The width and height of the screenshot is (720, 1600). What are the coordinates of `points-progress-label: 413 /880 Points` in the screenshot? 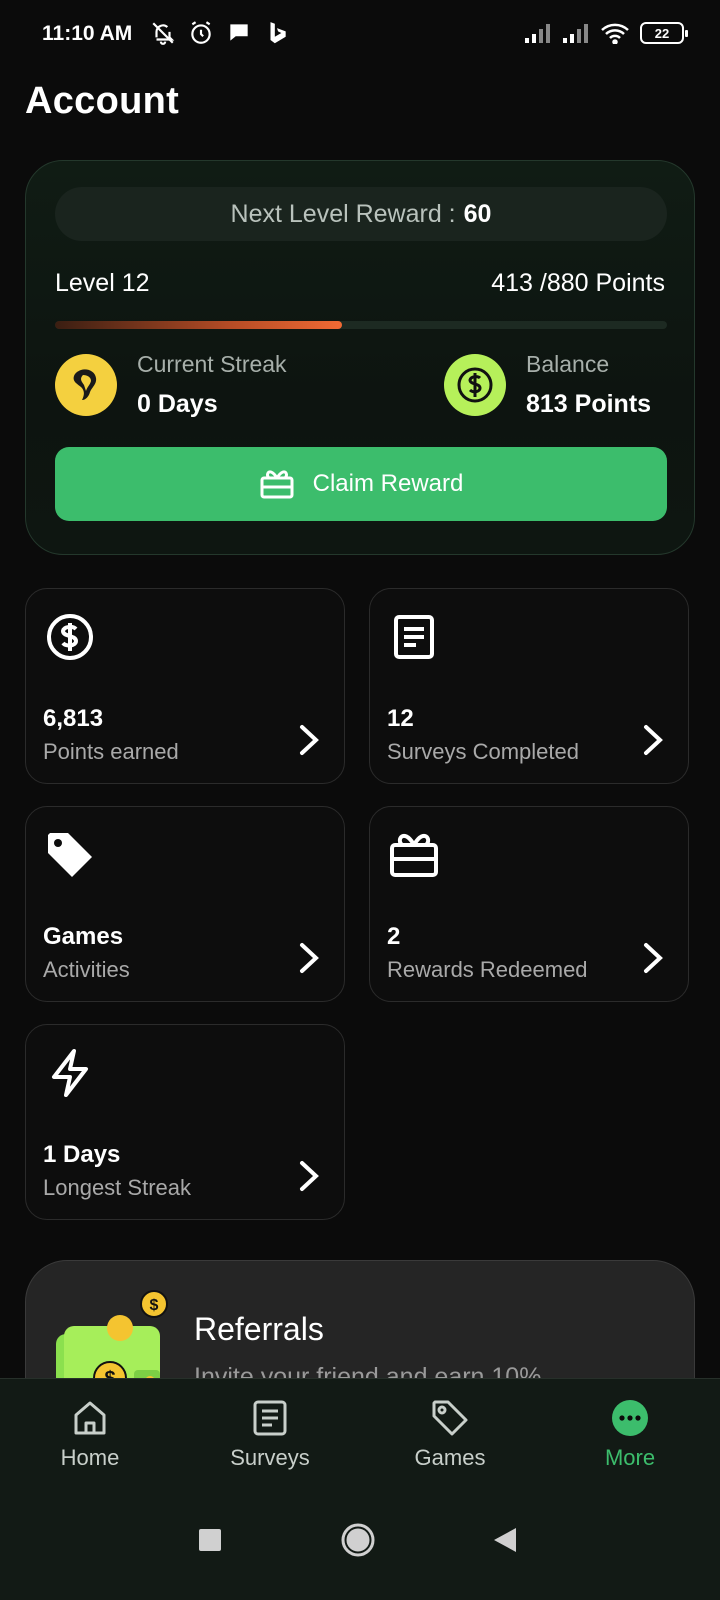 It's located at (578, 283).